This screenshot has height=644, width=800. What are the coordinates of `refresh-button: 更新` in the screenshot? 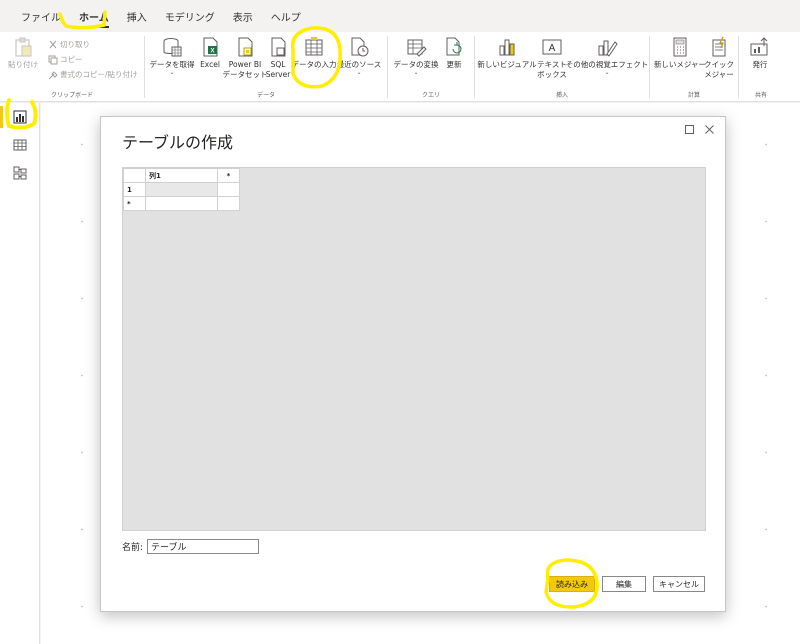 It's located at (454, 53).